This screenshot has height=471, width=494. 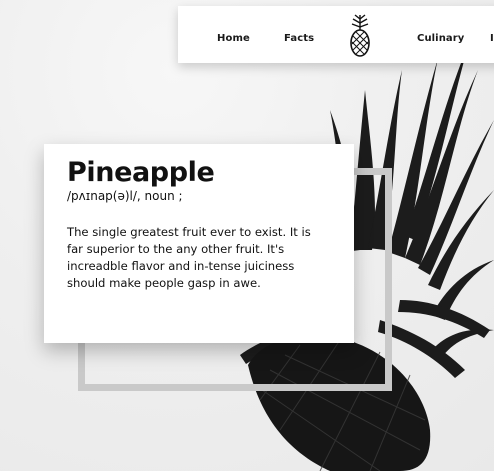 I want to click on definition-pronunciation: /pʌɪnap(ə)l/, noun ;, so click(x=125, y=196).